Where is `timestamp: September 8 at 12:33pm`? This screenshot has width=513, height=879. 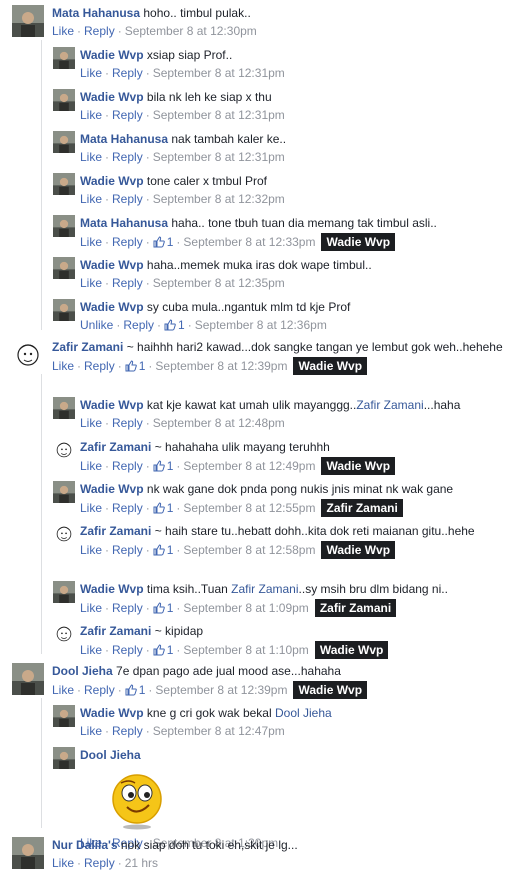 timestamp: September 8 at 12:33pm is located at coordinates (249, 242).